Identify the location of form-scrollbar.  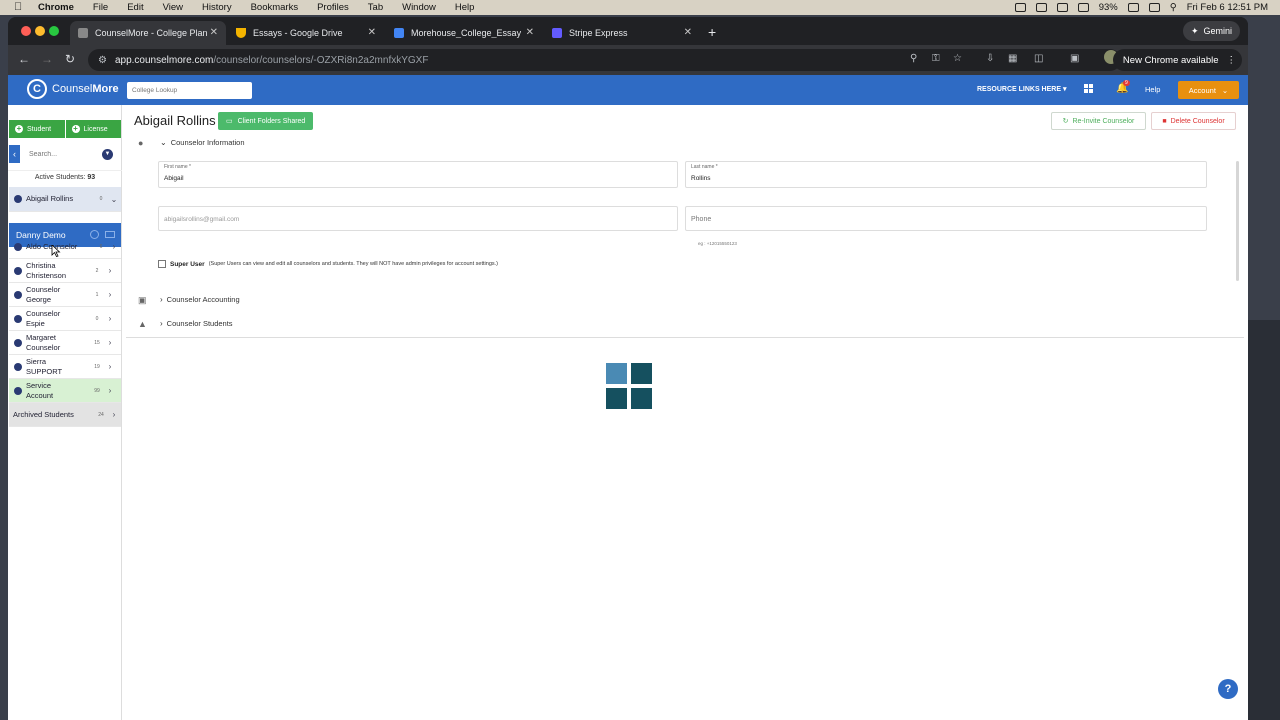
(1237, 221).